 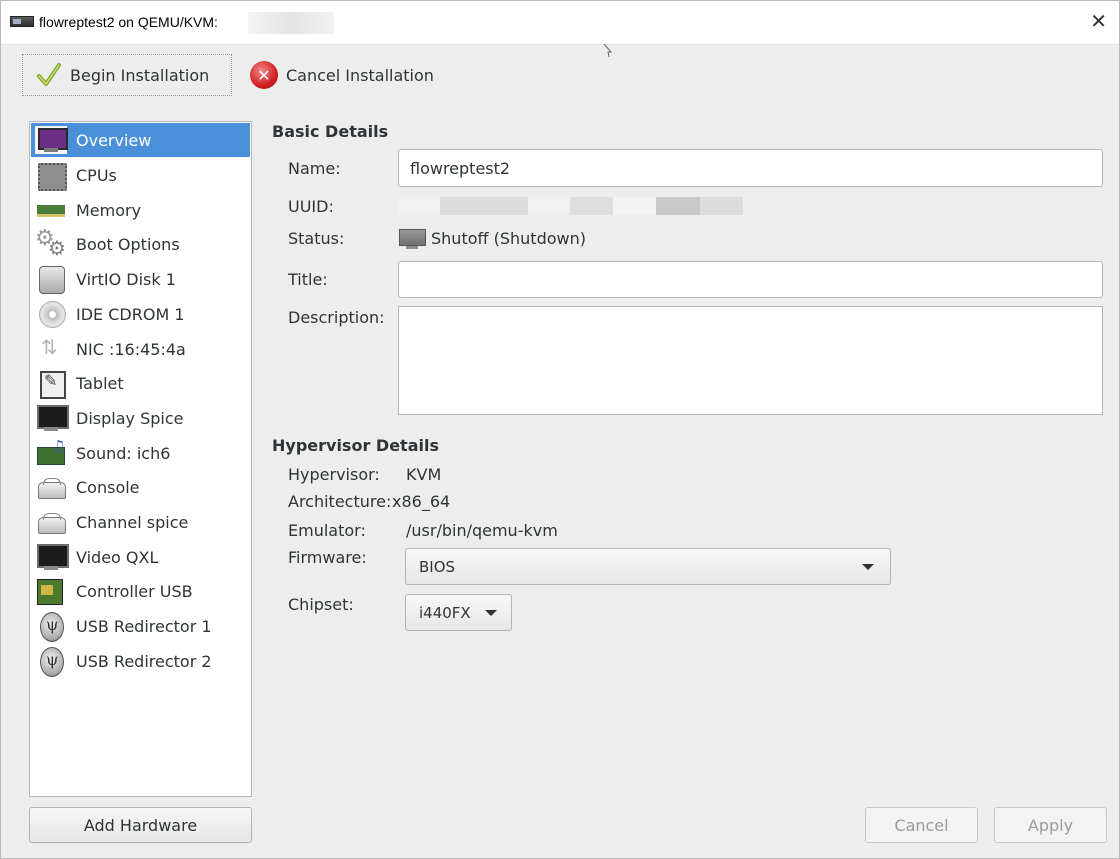 I want to click on sidebar-item-label: Boot Options, so click(x=128, y=244).